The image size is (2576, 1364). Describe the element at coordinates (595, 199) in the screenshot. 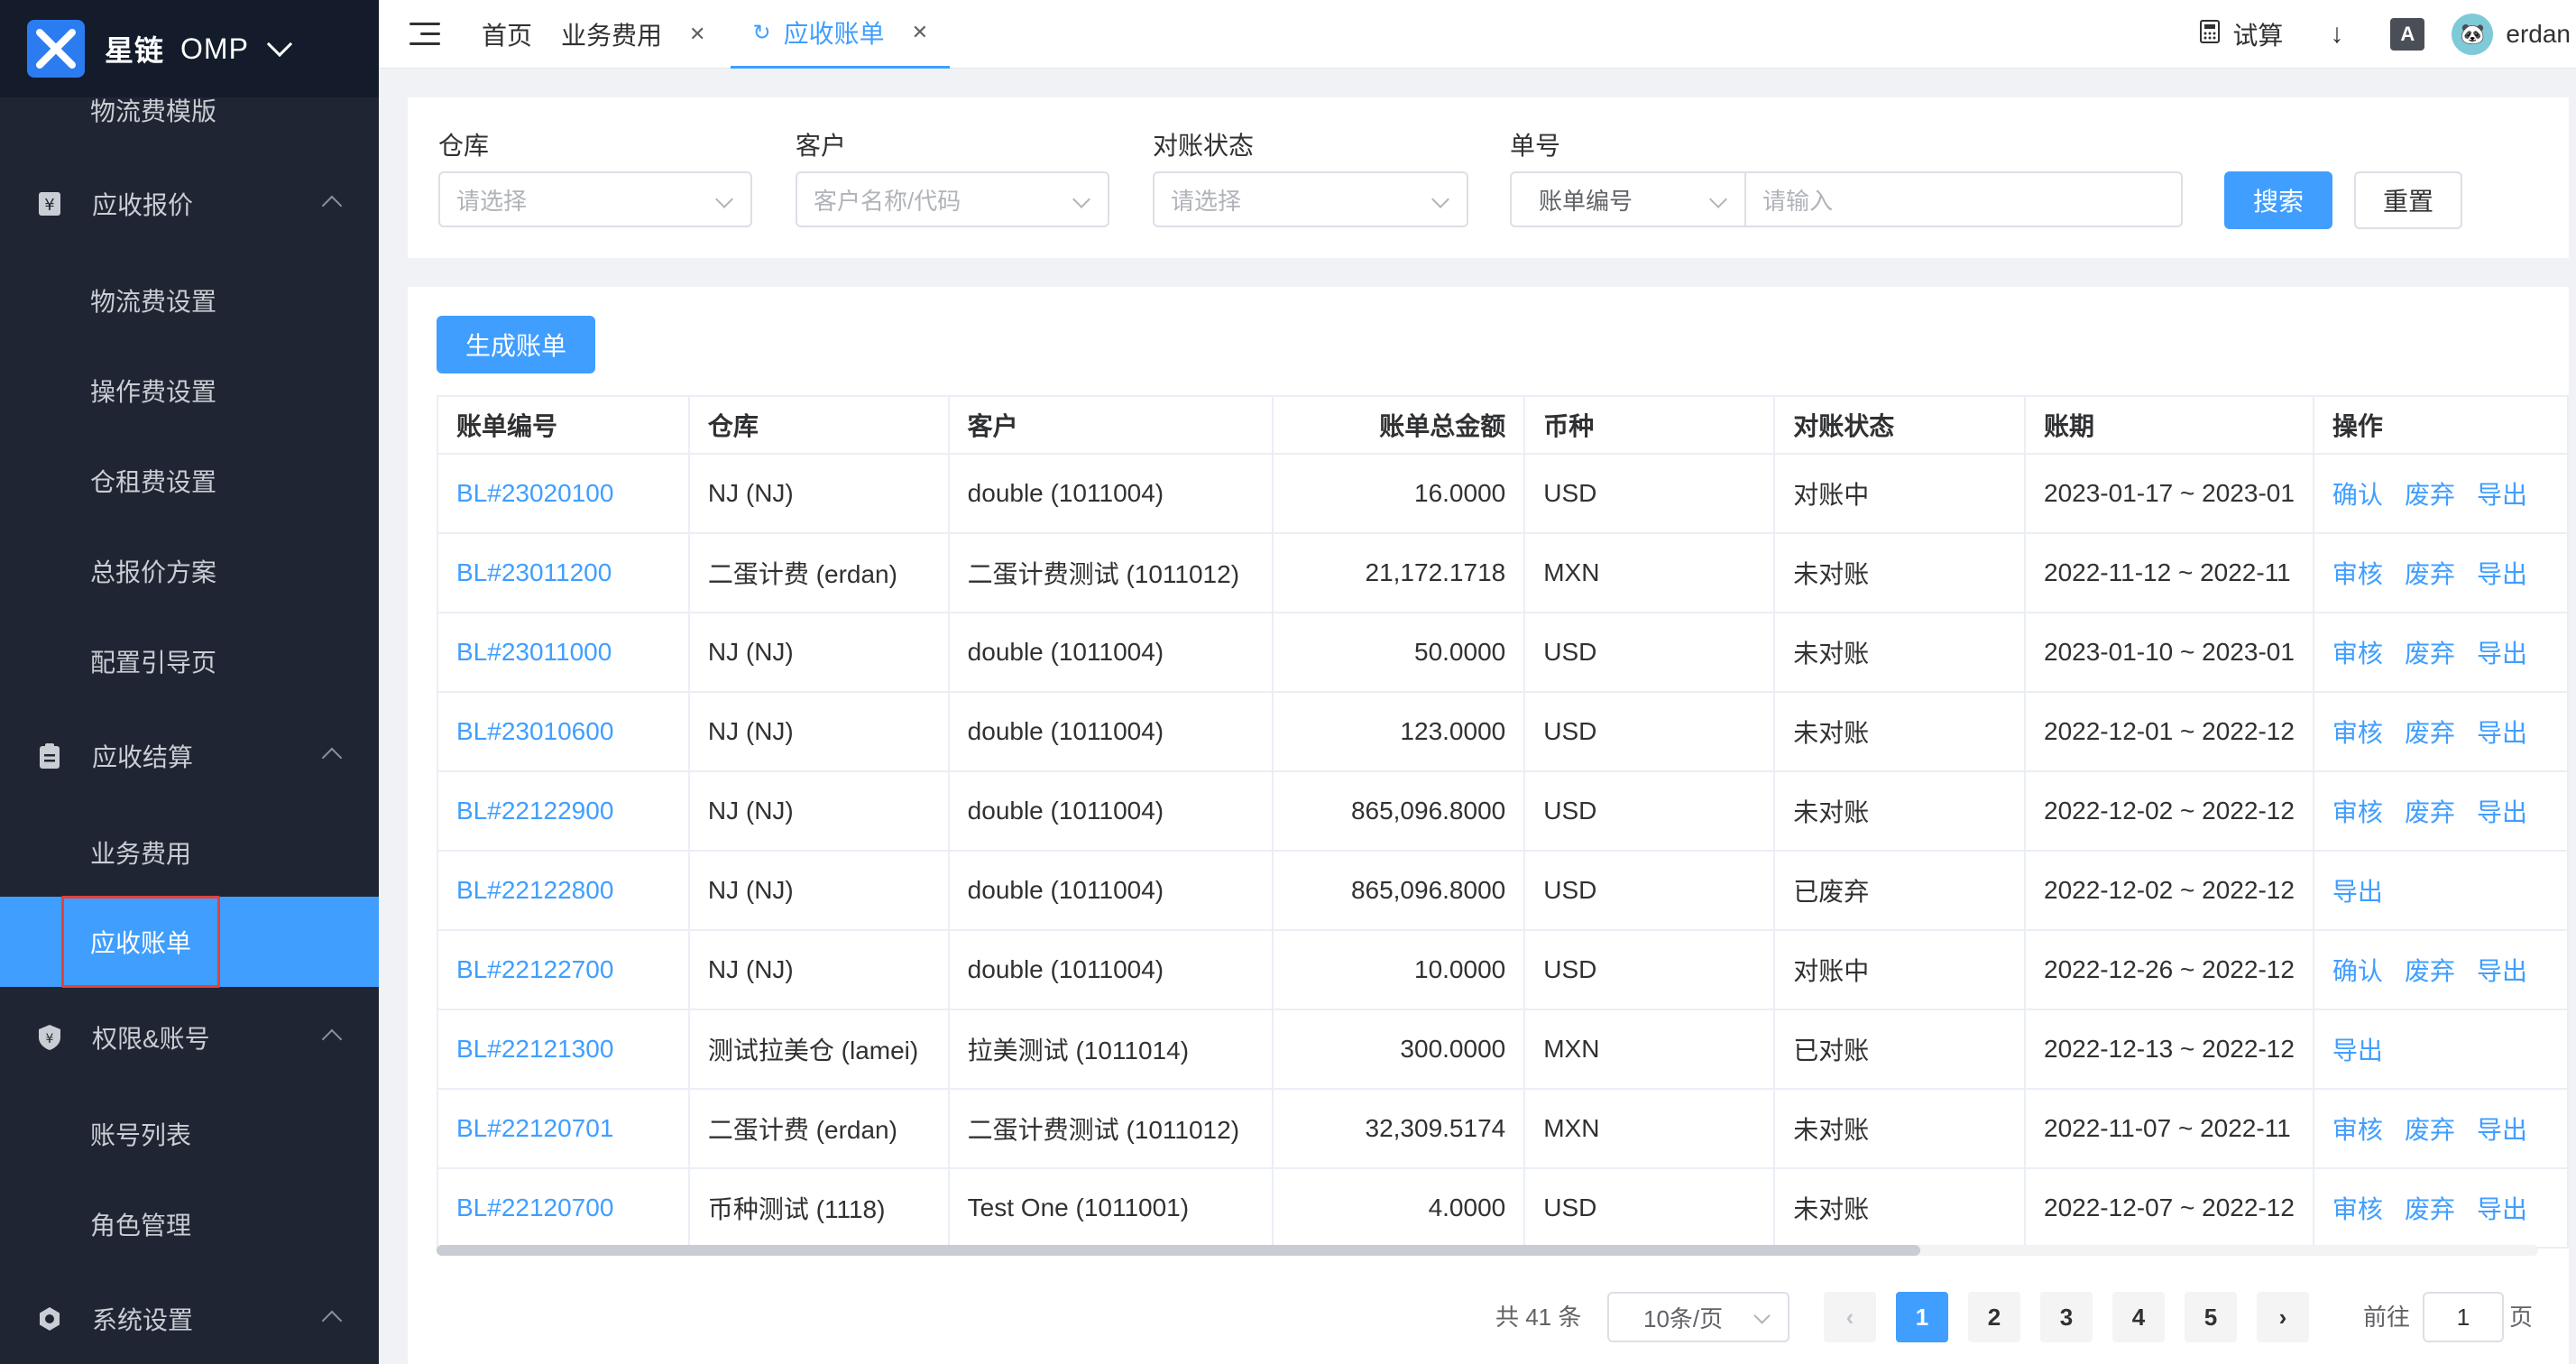

I see `warehouse-select: 请选择` at that location.